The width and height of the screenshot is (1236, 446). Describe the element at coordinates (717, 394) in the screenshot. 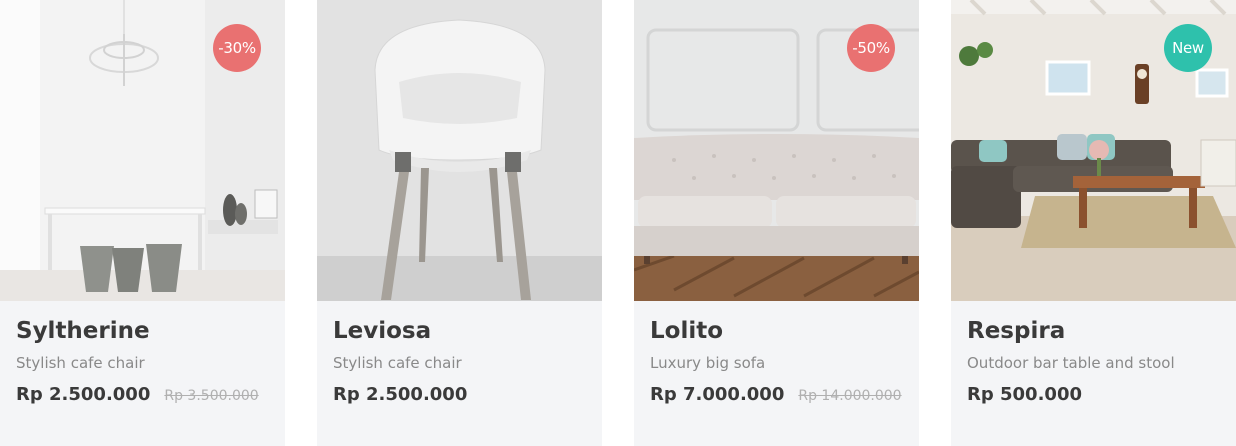

I see `product-price: Rp 7.000.000` at that location.